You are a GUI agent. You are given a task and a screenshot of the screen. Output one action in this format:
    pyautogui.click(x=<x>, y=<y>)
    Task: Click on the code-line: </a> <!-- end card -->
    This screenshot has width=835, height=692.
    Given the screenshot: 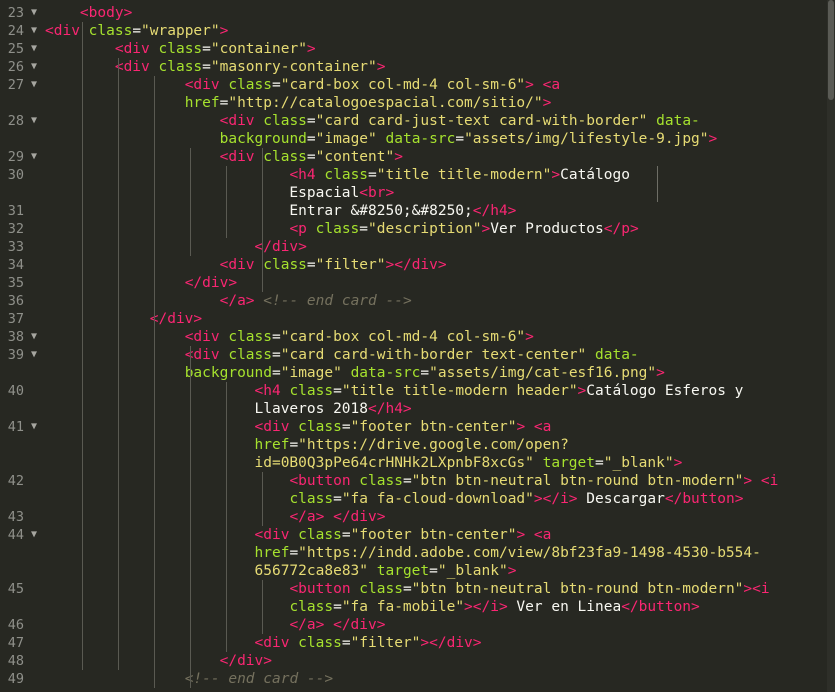 What is the action you would take?
    pyautogui.click(x=228, y=301)
    